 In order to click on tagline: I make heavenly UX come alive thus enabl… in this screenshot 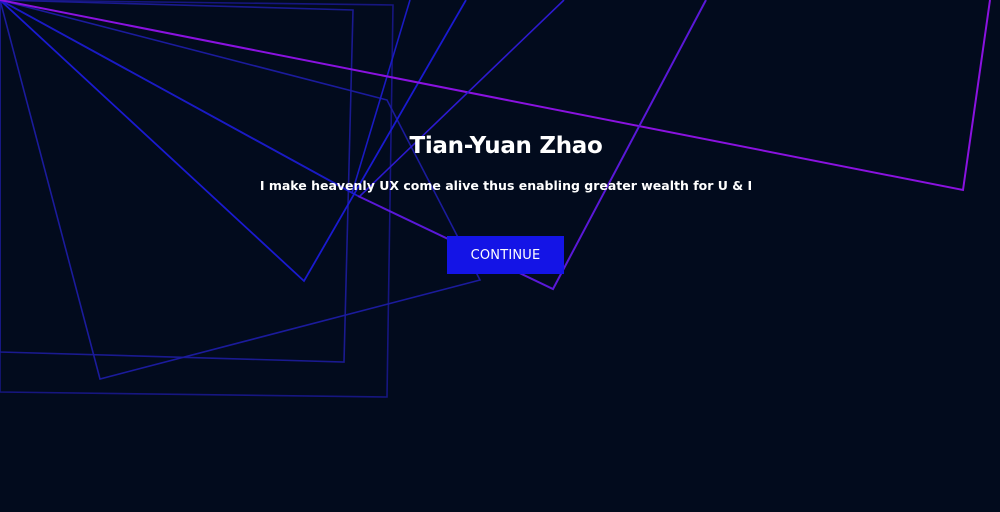, I will do `click(506, 185)`.